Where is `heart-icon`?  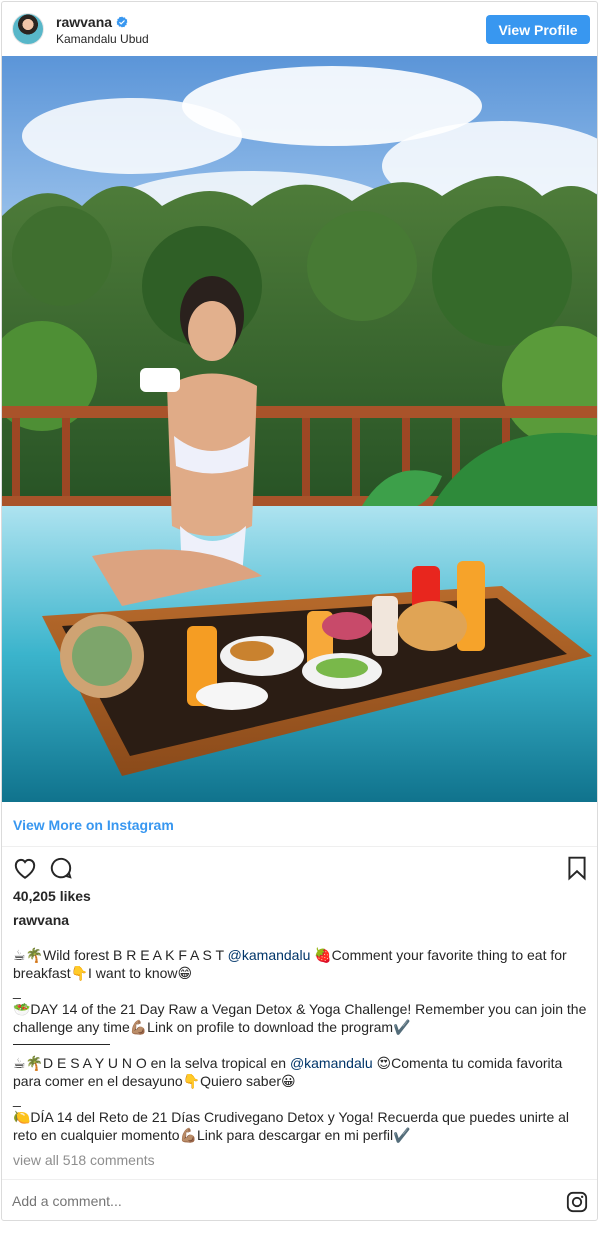 heart-icon is located at coordinates (25, 868).